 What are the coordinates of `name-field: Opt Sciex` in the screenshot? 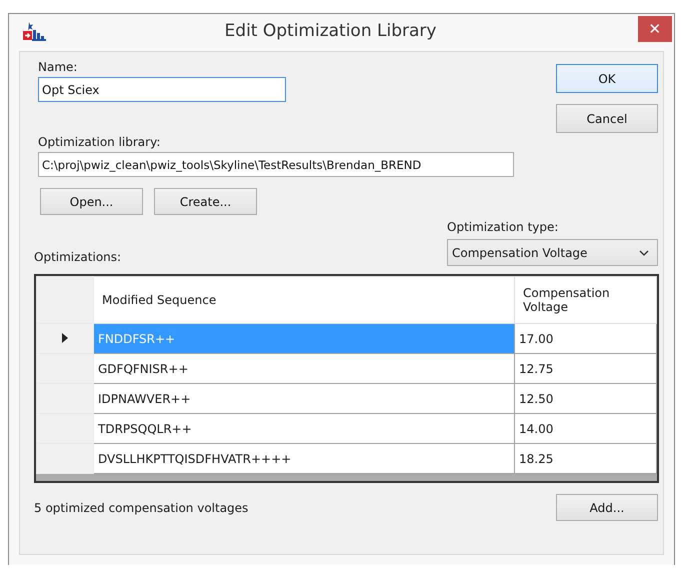 It's located at (162, 89).